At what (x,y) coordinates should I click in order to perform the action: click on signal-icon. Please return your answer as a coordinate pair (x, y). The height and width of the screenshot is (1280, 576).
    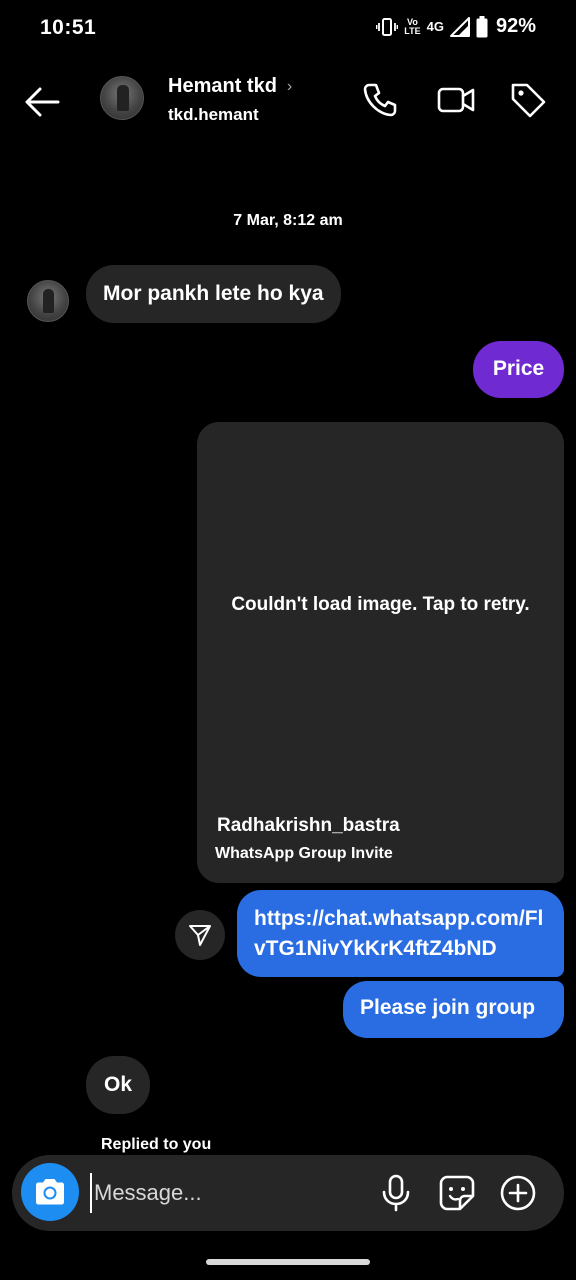
    Looking at the image, I should click on (459, 26).